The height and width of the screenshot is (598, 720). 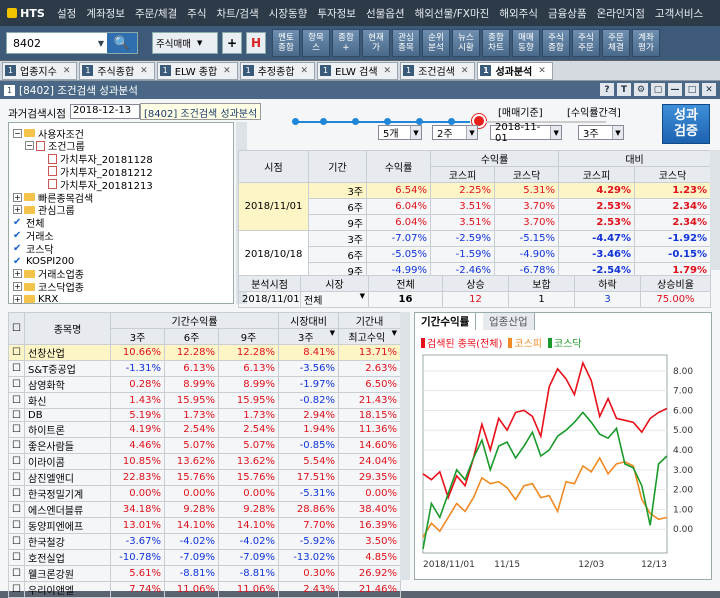 I want to click on table-row: ☐ 에스엔더블류 34.18% 9.28% 9.28% 28.86% 38.40%, so click(x=205, y=509).